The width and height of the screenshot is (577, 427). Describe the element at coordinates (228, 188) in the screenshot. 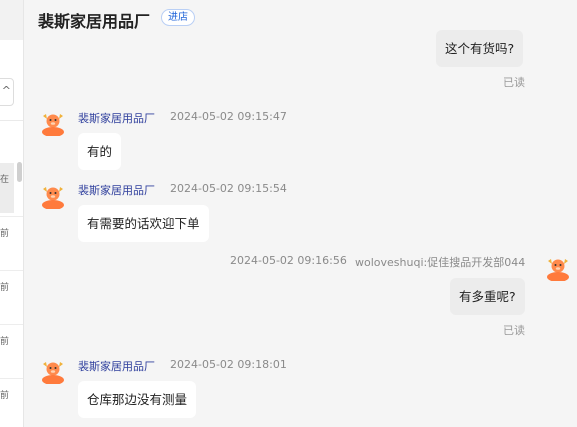

I see `message-time: 2024-05-02 09:15:54` at that location.